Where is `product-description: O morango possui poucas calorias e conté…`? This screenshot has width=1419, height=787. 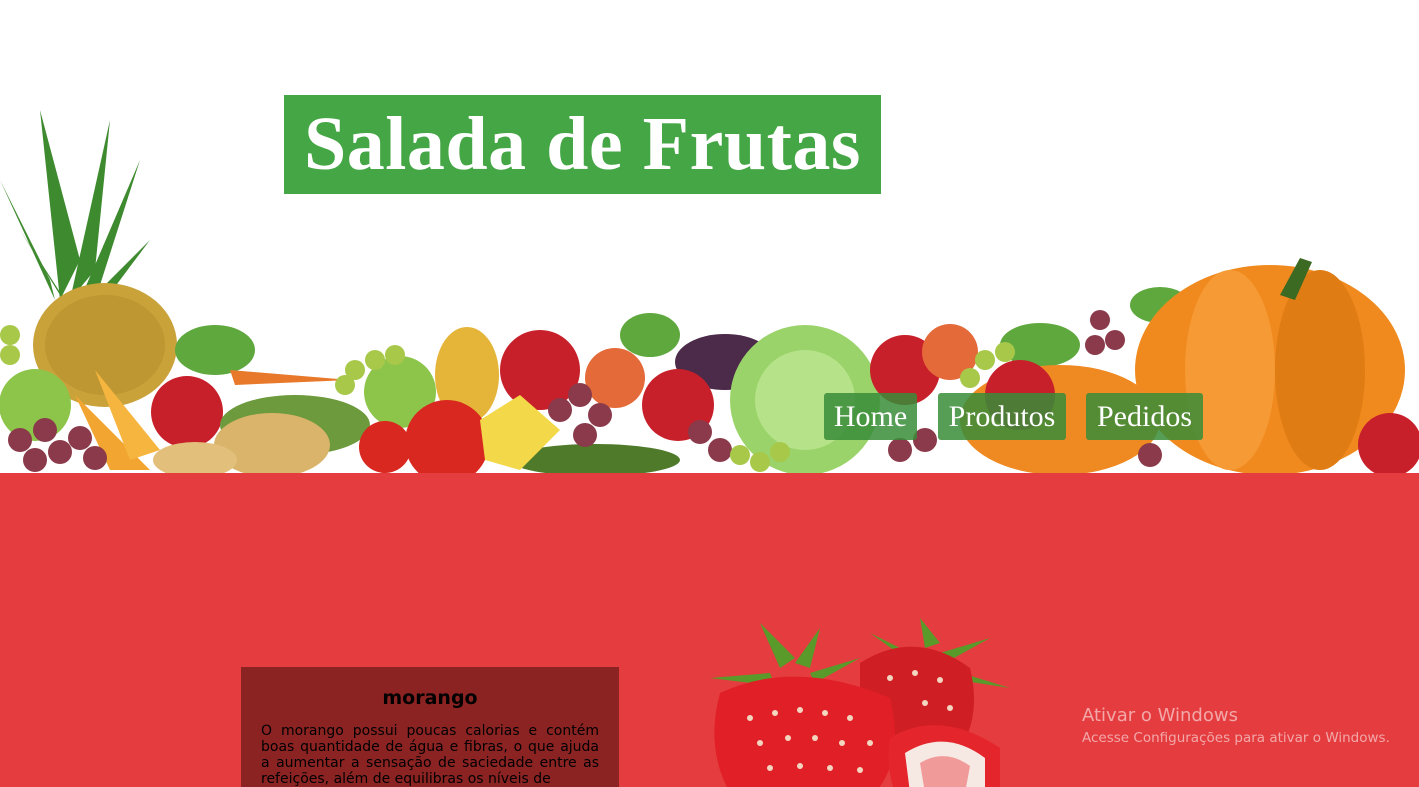 product-description: O morango possui poucas calorias e conté… is located at coordinates (430, 755).